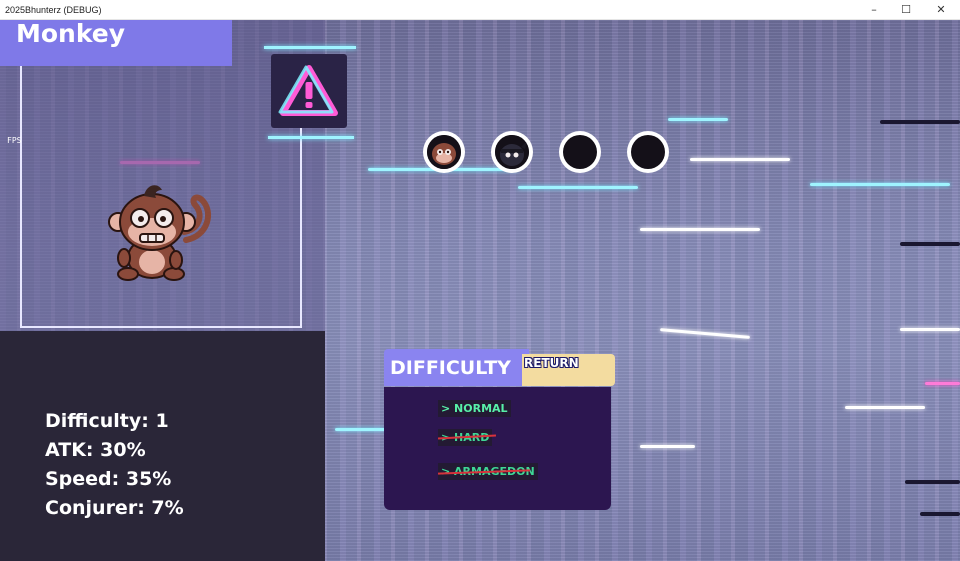 The height and width of the screenshot is (561, 960). Describe the element at coordinates (480, 10) in the screenshot. I see `window-titlebar: 2025Bhunterz (DEBUG) – ☐ ✕` at that location.